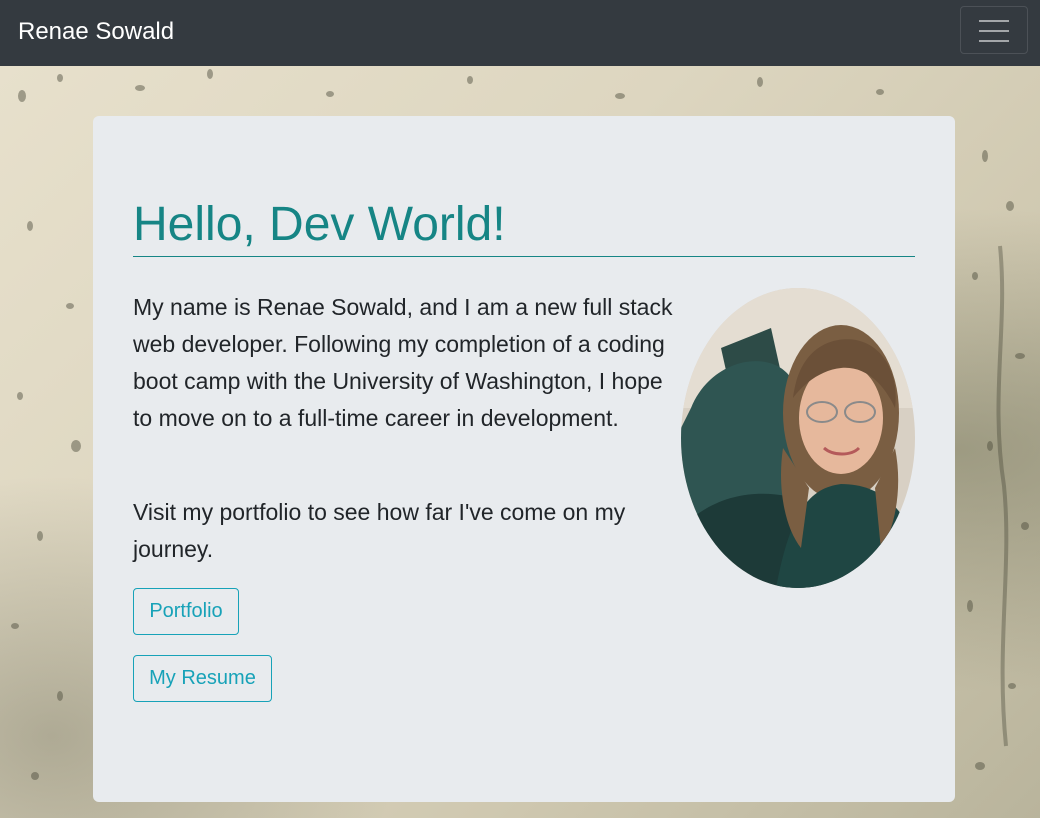  I want to click on top-navbar: Renae Sowald, so click(520, 33).